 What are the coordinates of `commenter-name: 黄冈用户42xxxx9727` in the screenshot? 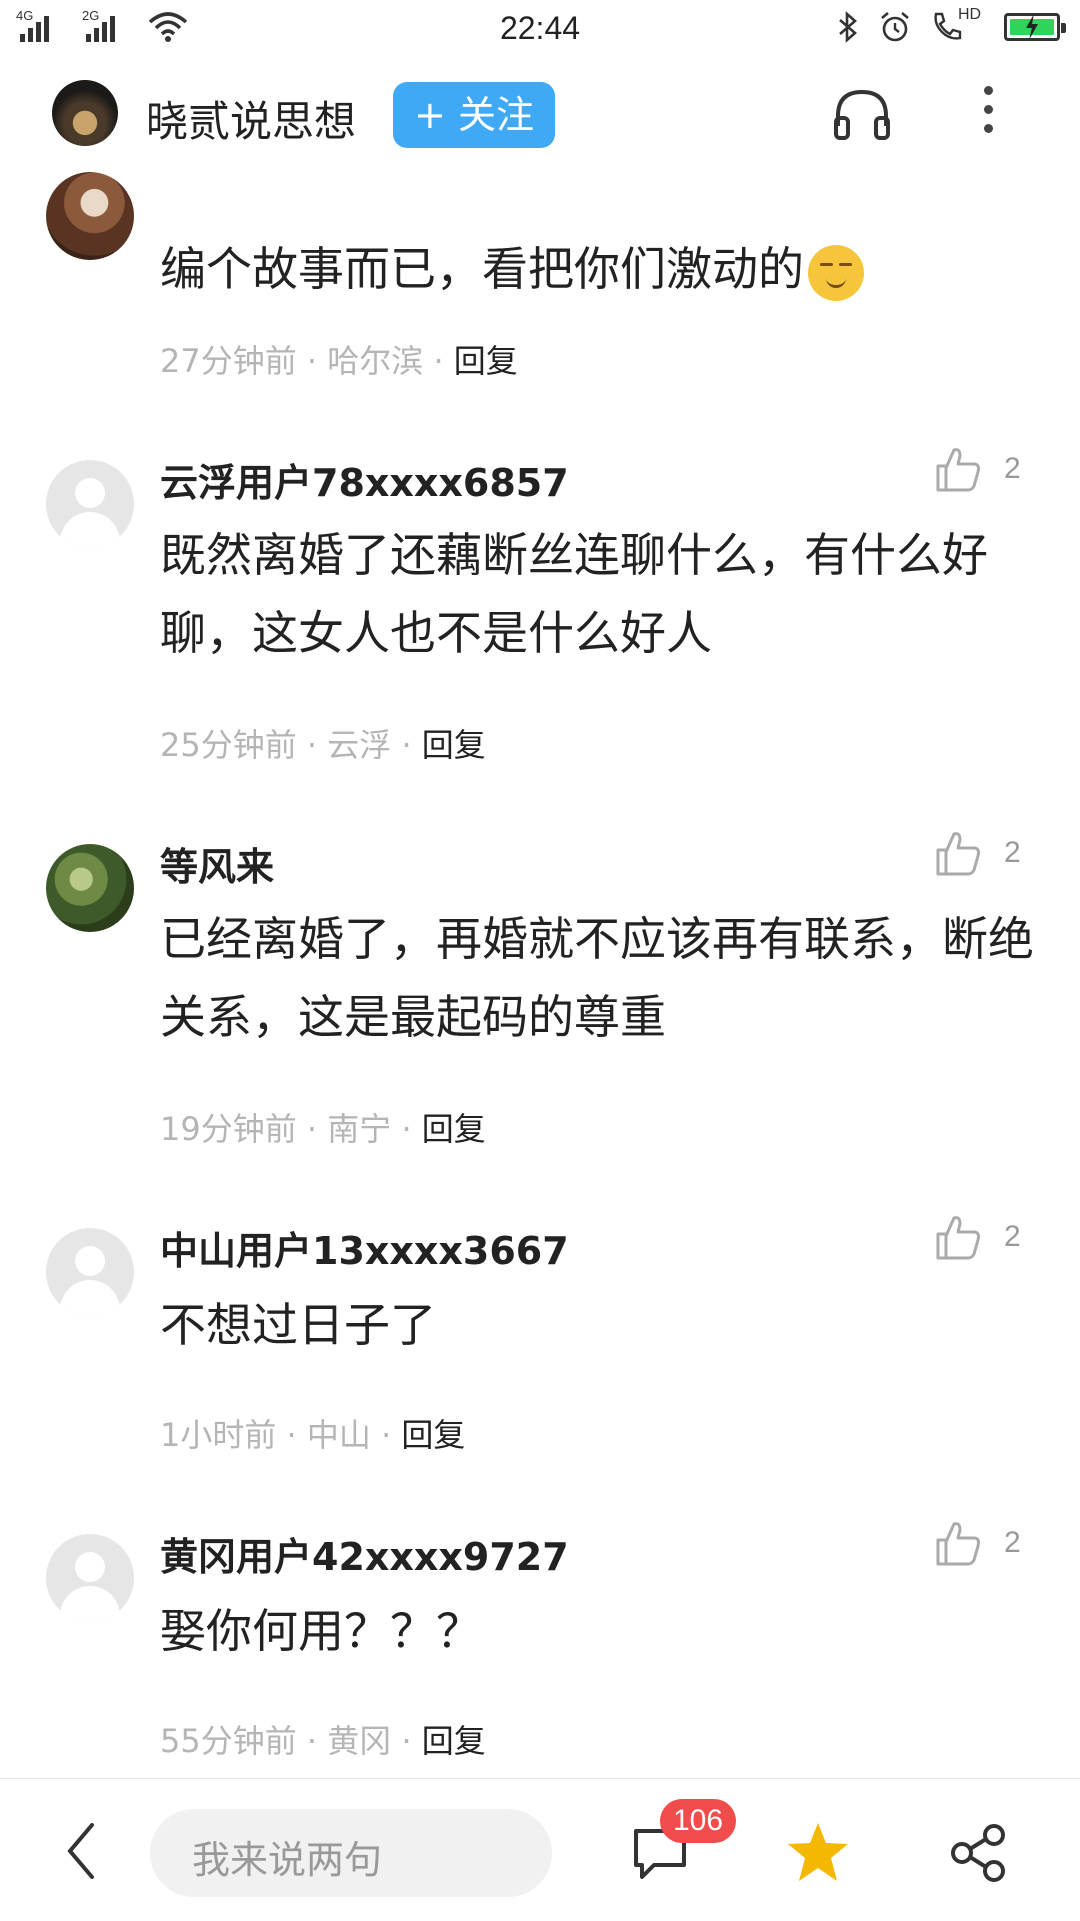 It's located at (364, 1553).